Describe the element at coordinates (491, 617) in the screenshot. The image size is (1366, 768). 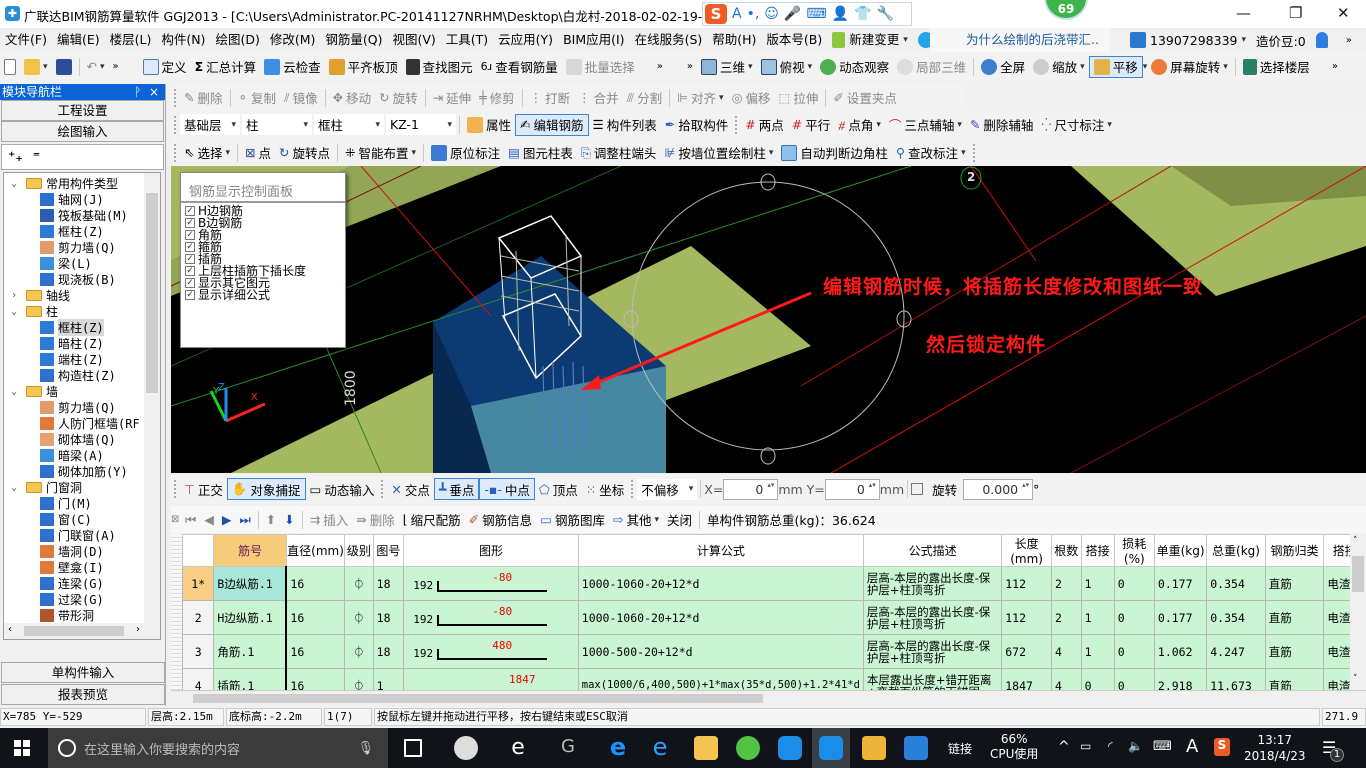
I see `bar-shape-cell: 192 -80` at that location.